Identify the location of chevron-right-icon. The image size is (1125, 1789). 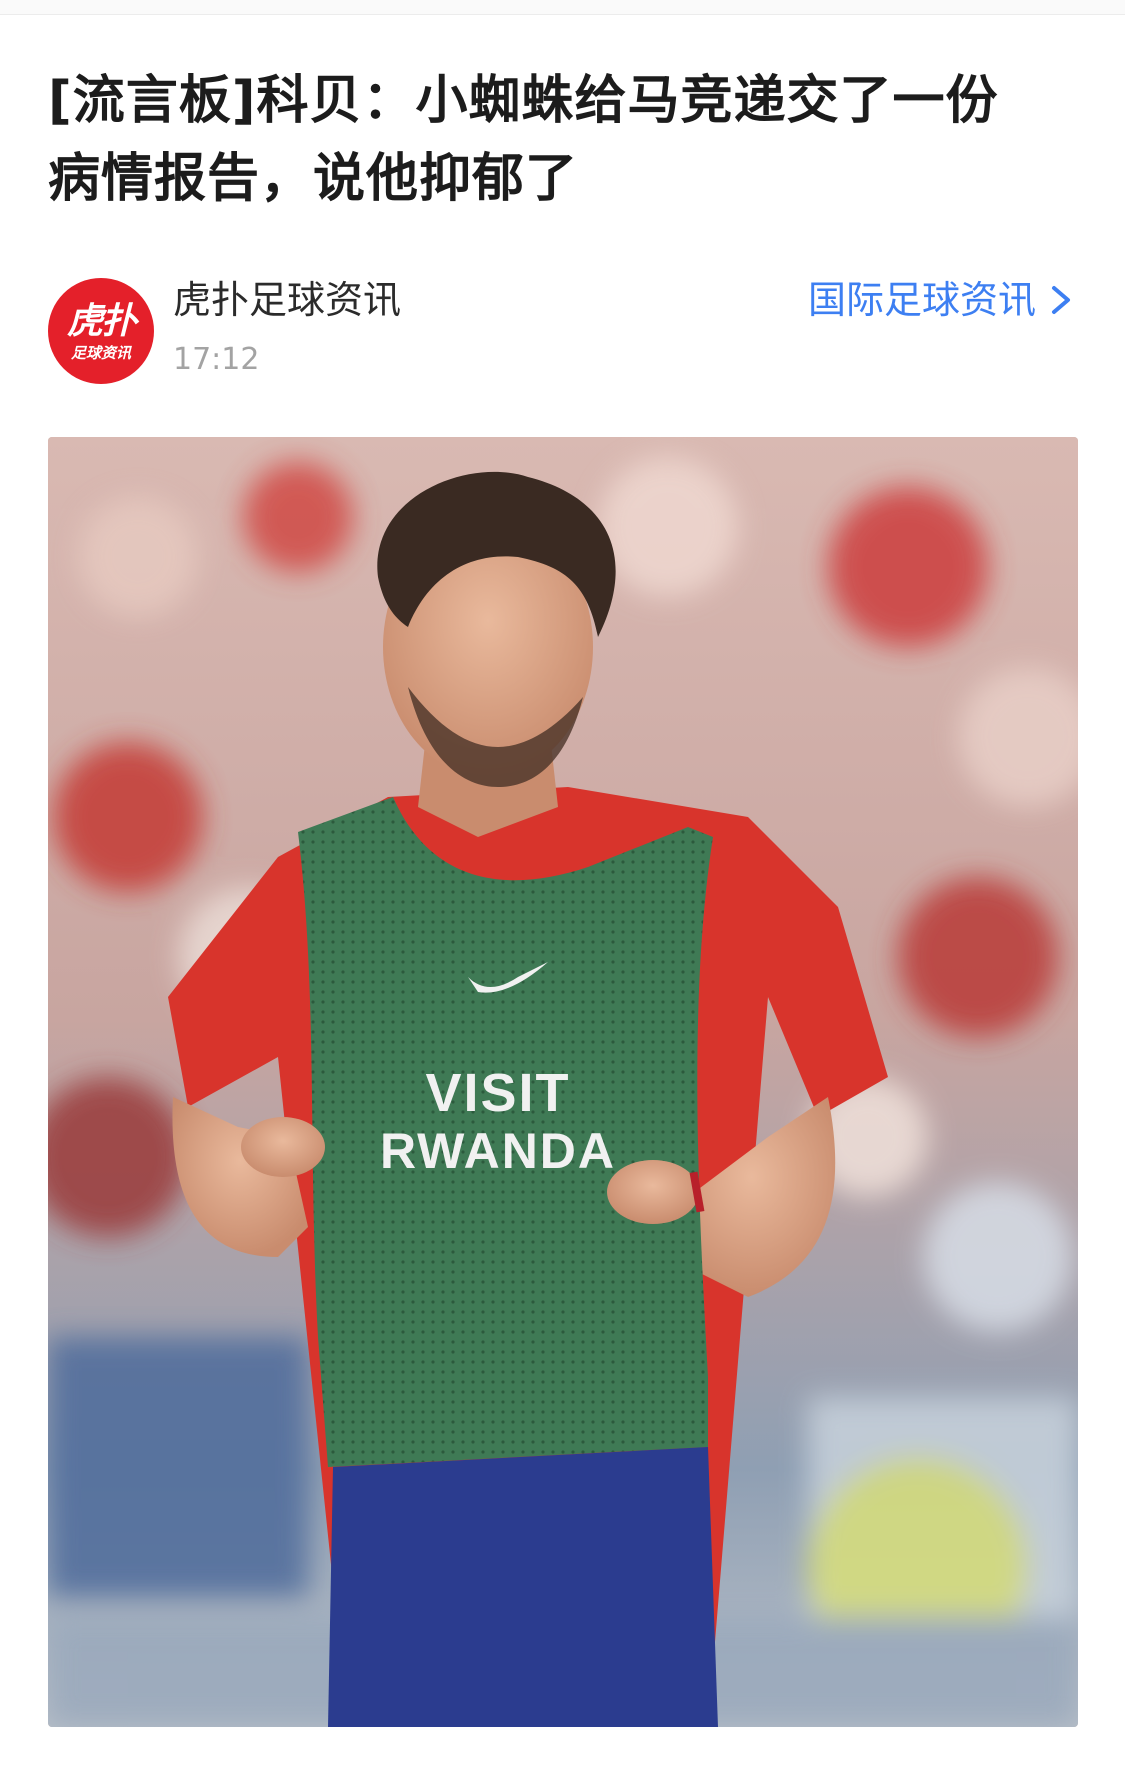
(1061, 300).